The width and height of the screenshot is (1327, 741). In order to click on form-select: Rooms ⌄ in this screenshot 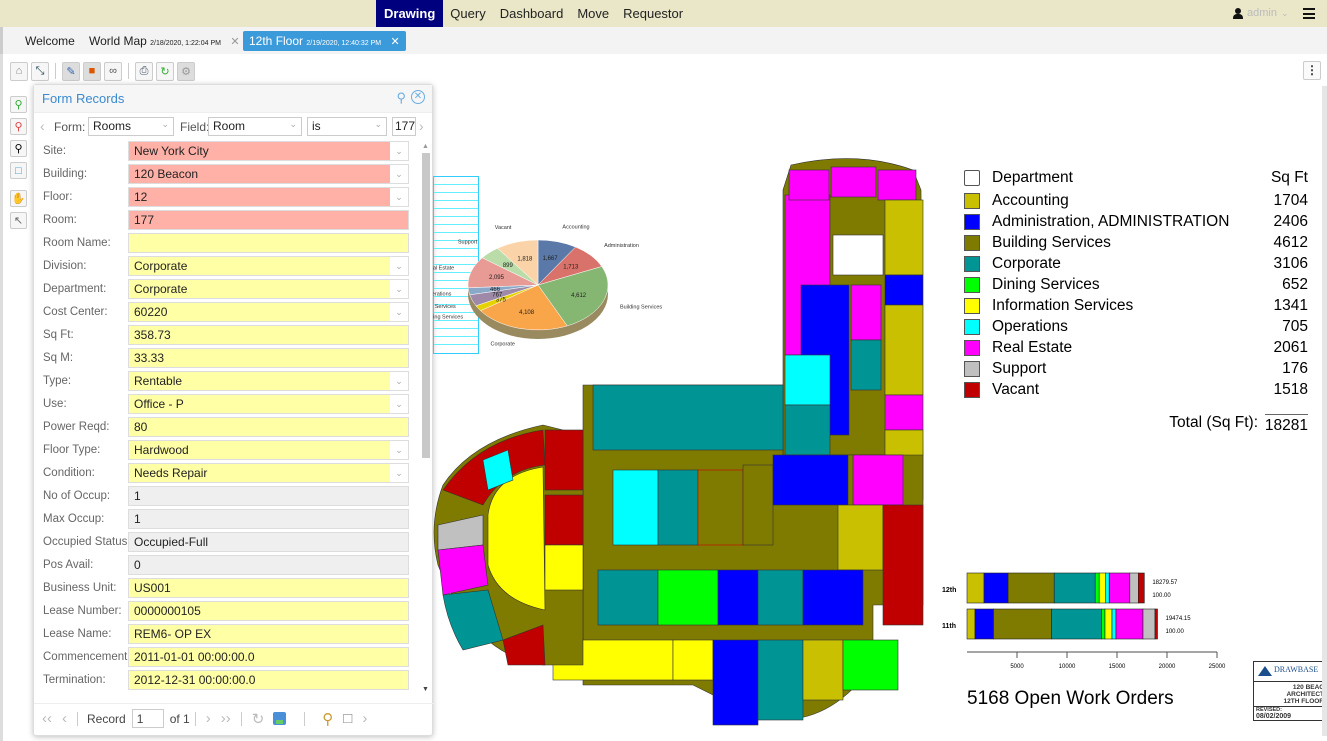, I will do `click(131, 126)`.